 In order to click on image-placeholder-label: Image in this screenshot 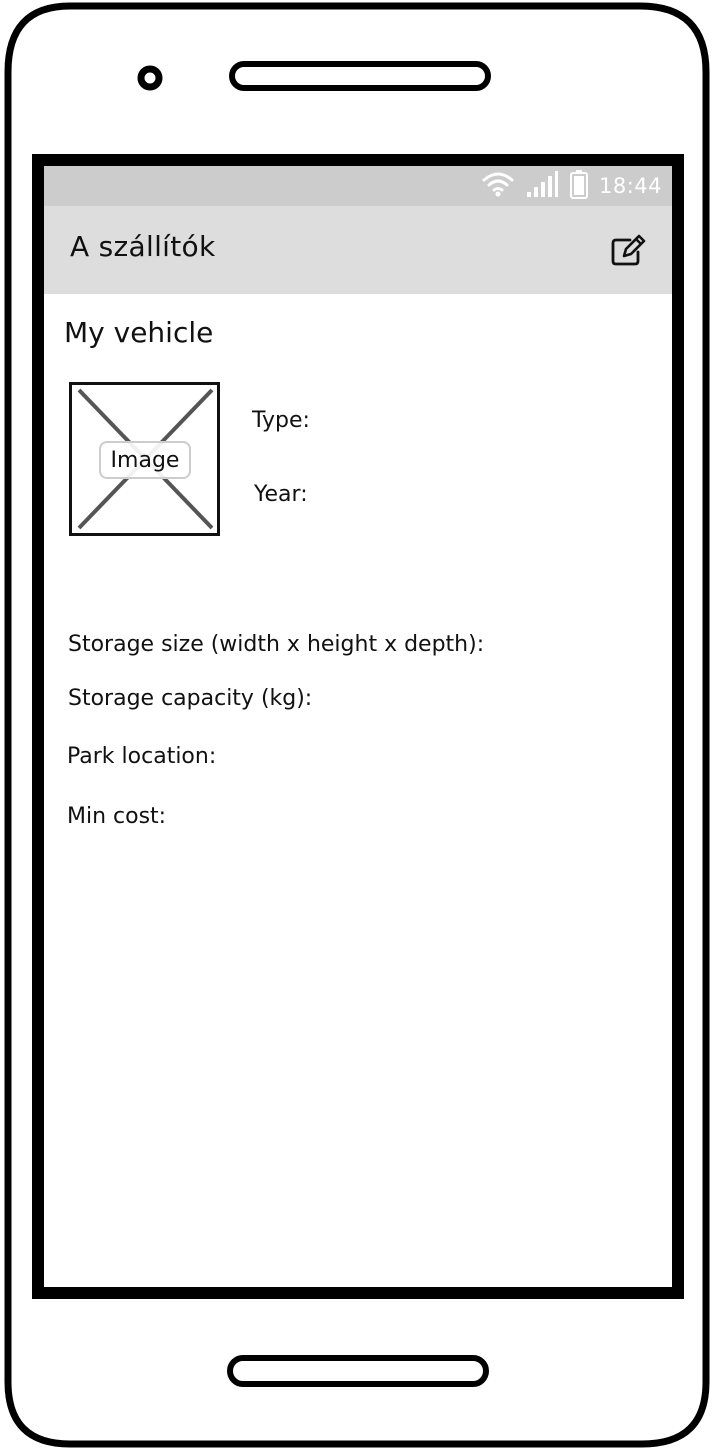, I will do `click(145, 460)`.